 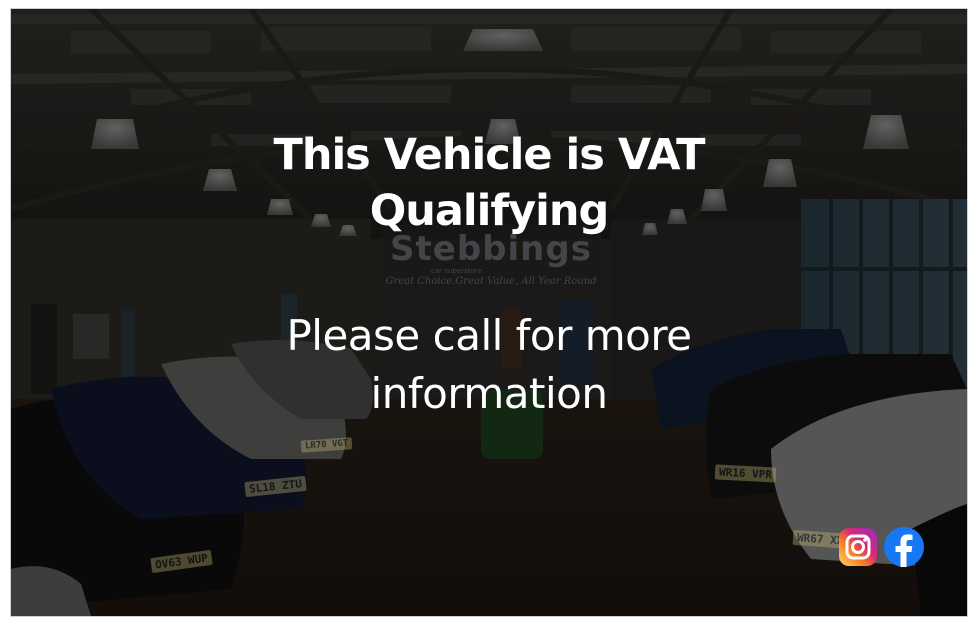 I want to click on instagram-icon, so click(x=858, y=547).